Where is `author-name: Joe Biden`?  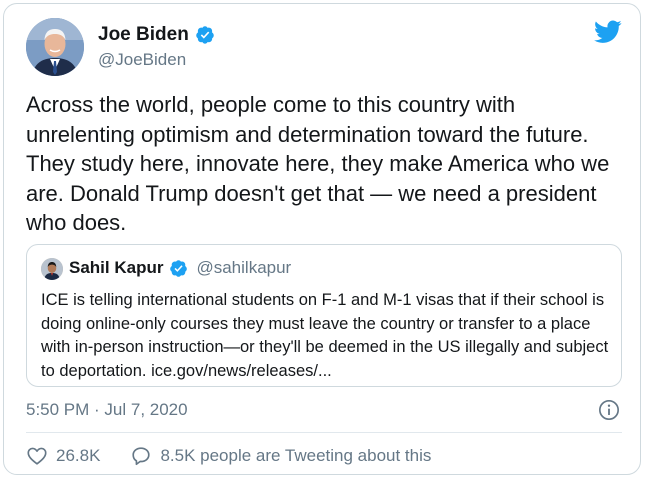 author-name: Joe Biden is located at coordinates (143, 35).